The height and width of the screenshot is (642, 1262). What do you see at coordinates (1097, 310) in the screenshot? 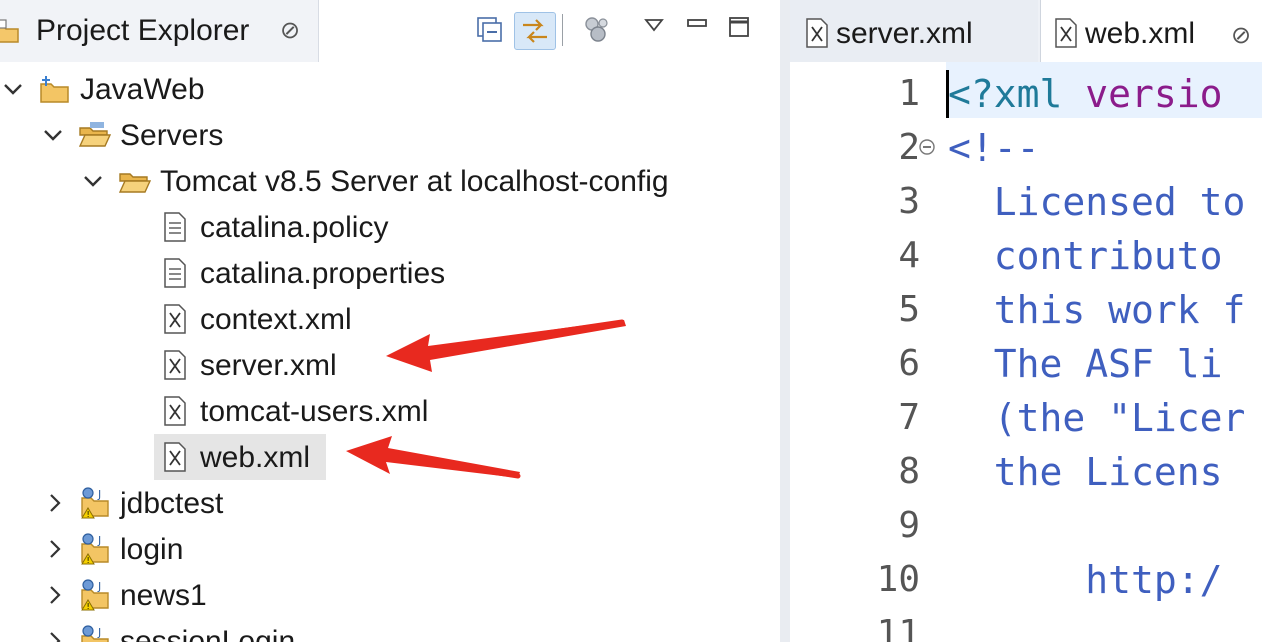
I see `code-line: this work f` at bounding box center [1097, 310].